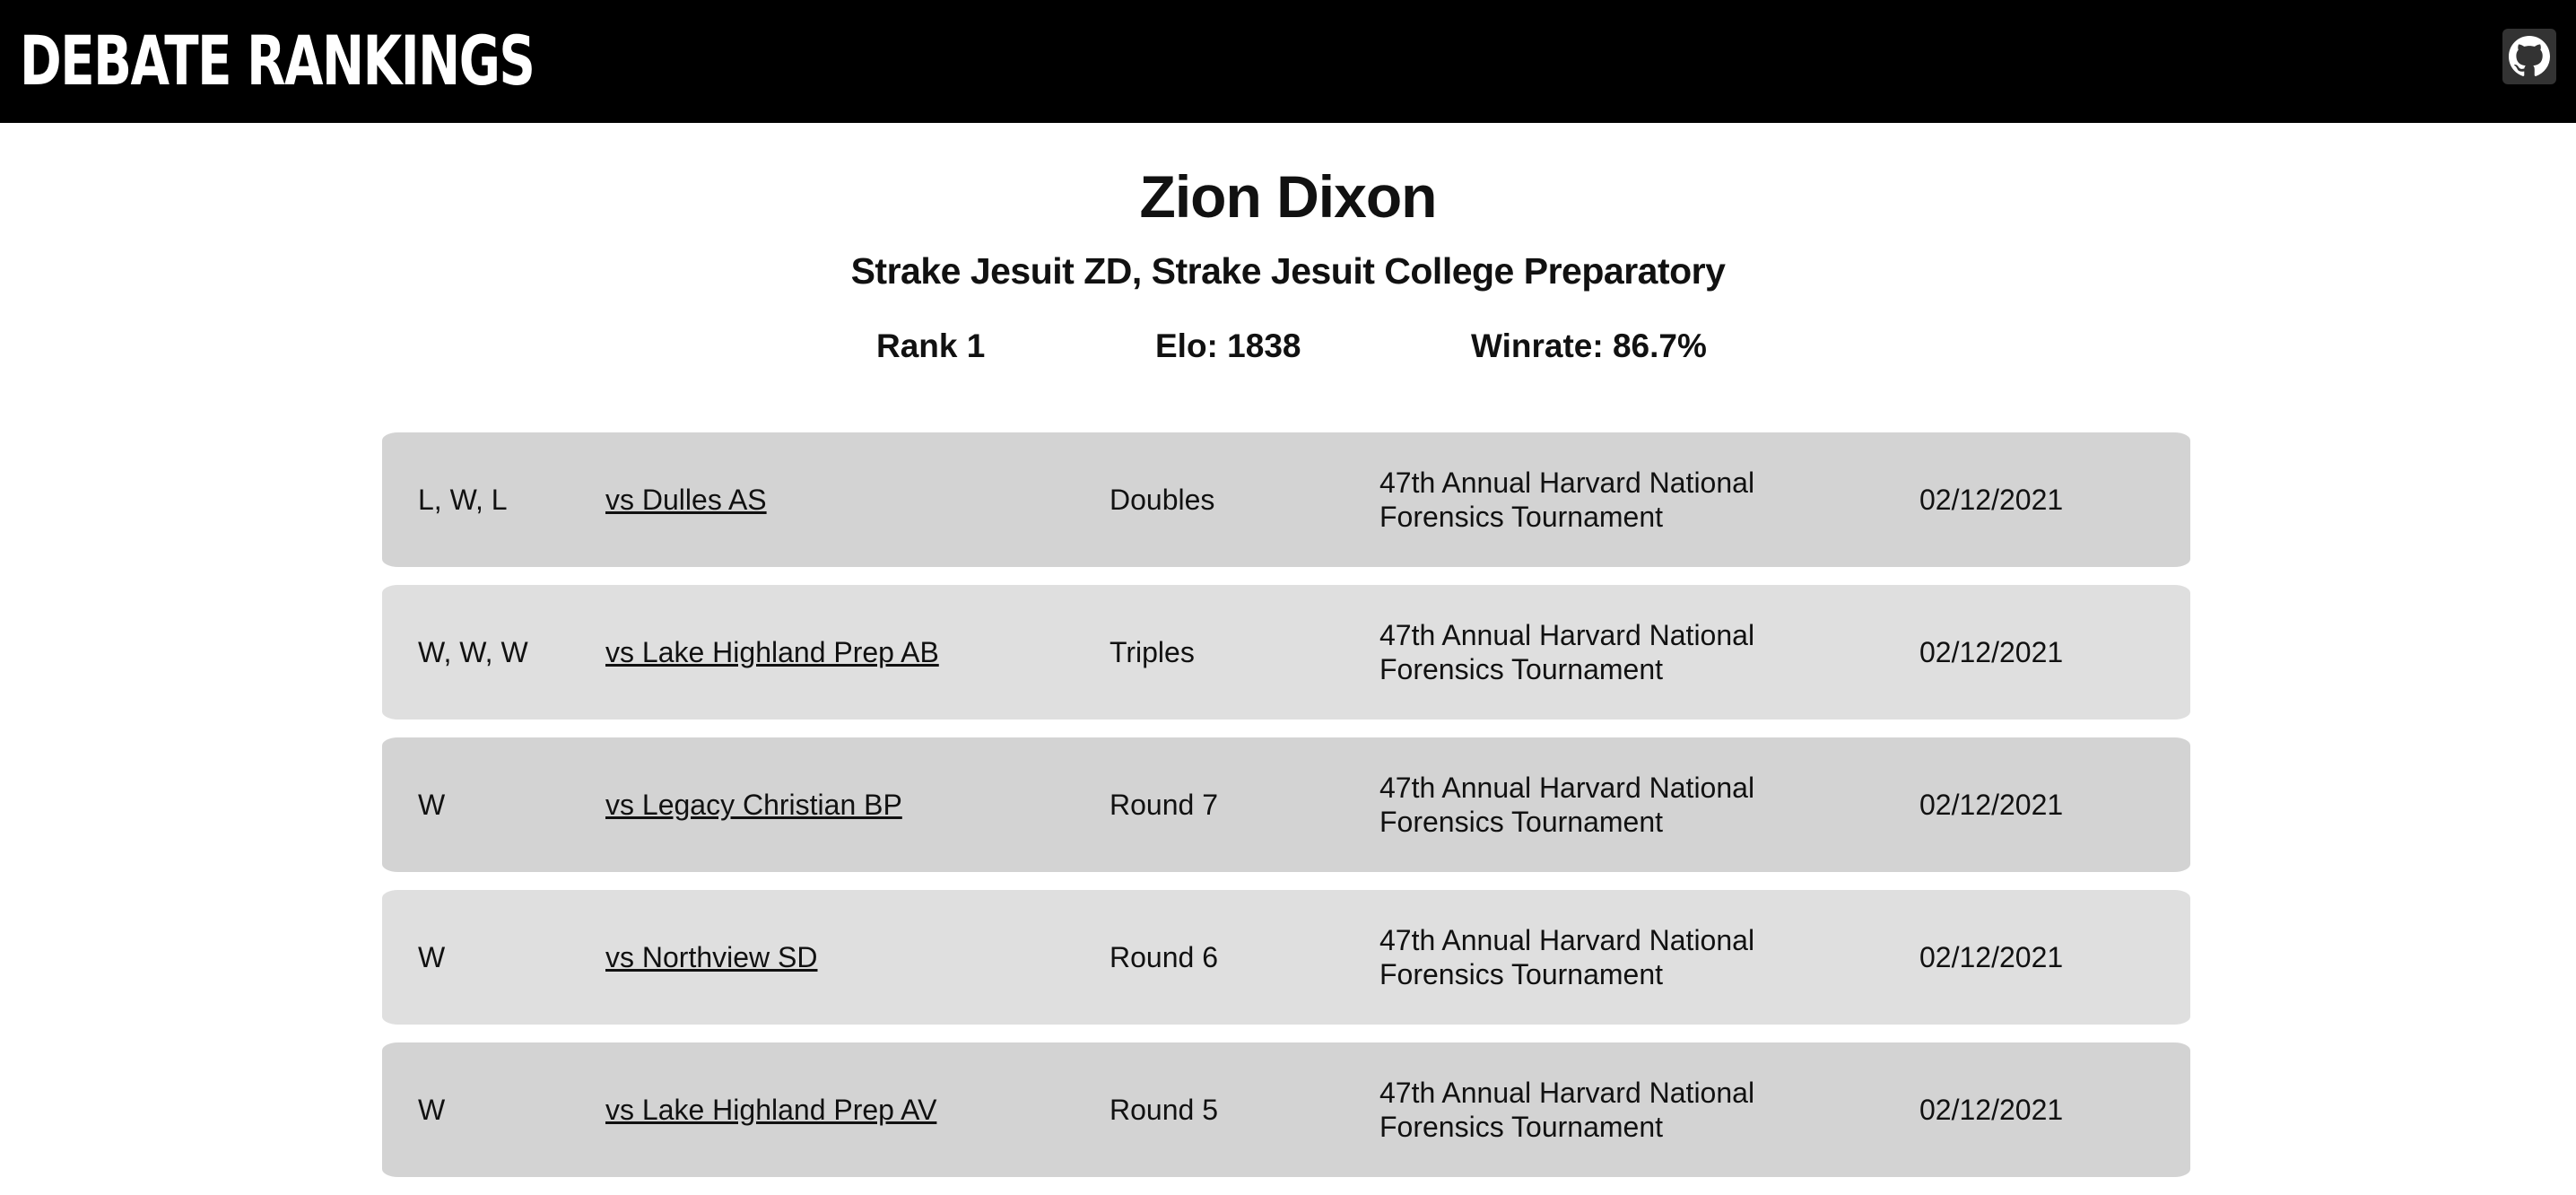 The height and width of the screenshot is (1195, 2576). What do you see at coordinates (931, 345) in the screenshot?
I see `rank-stat: Rank 1` at bounding box center [931, 345].